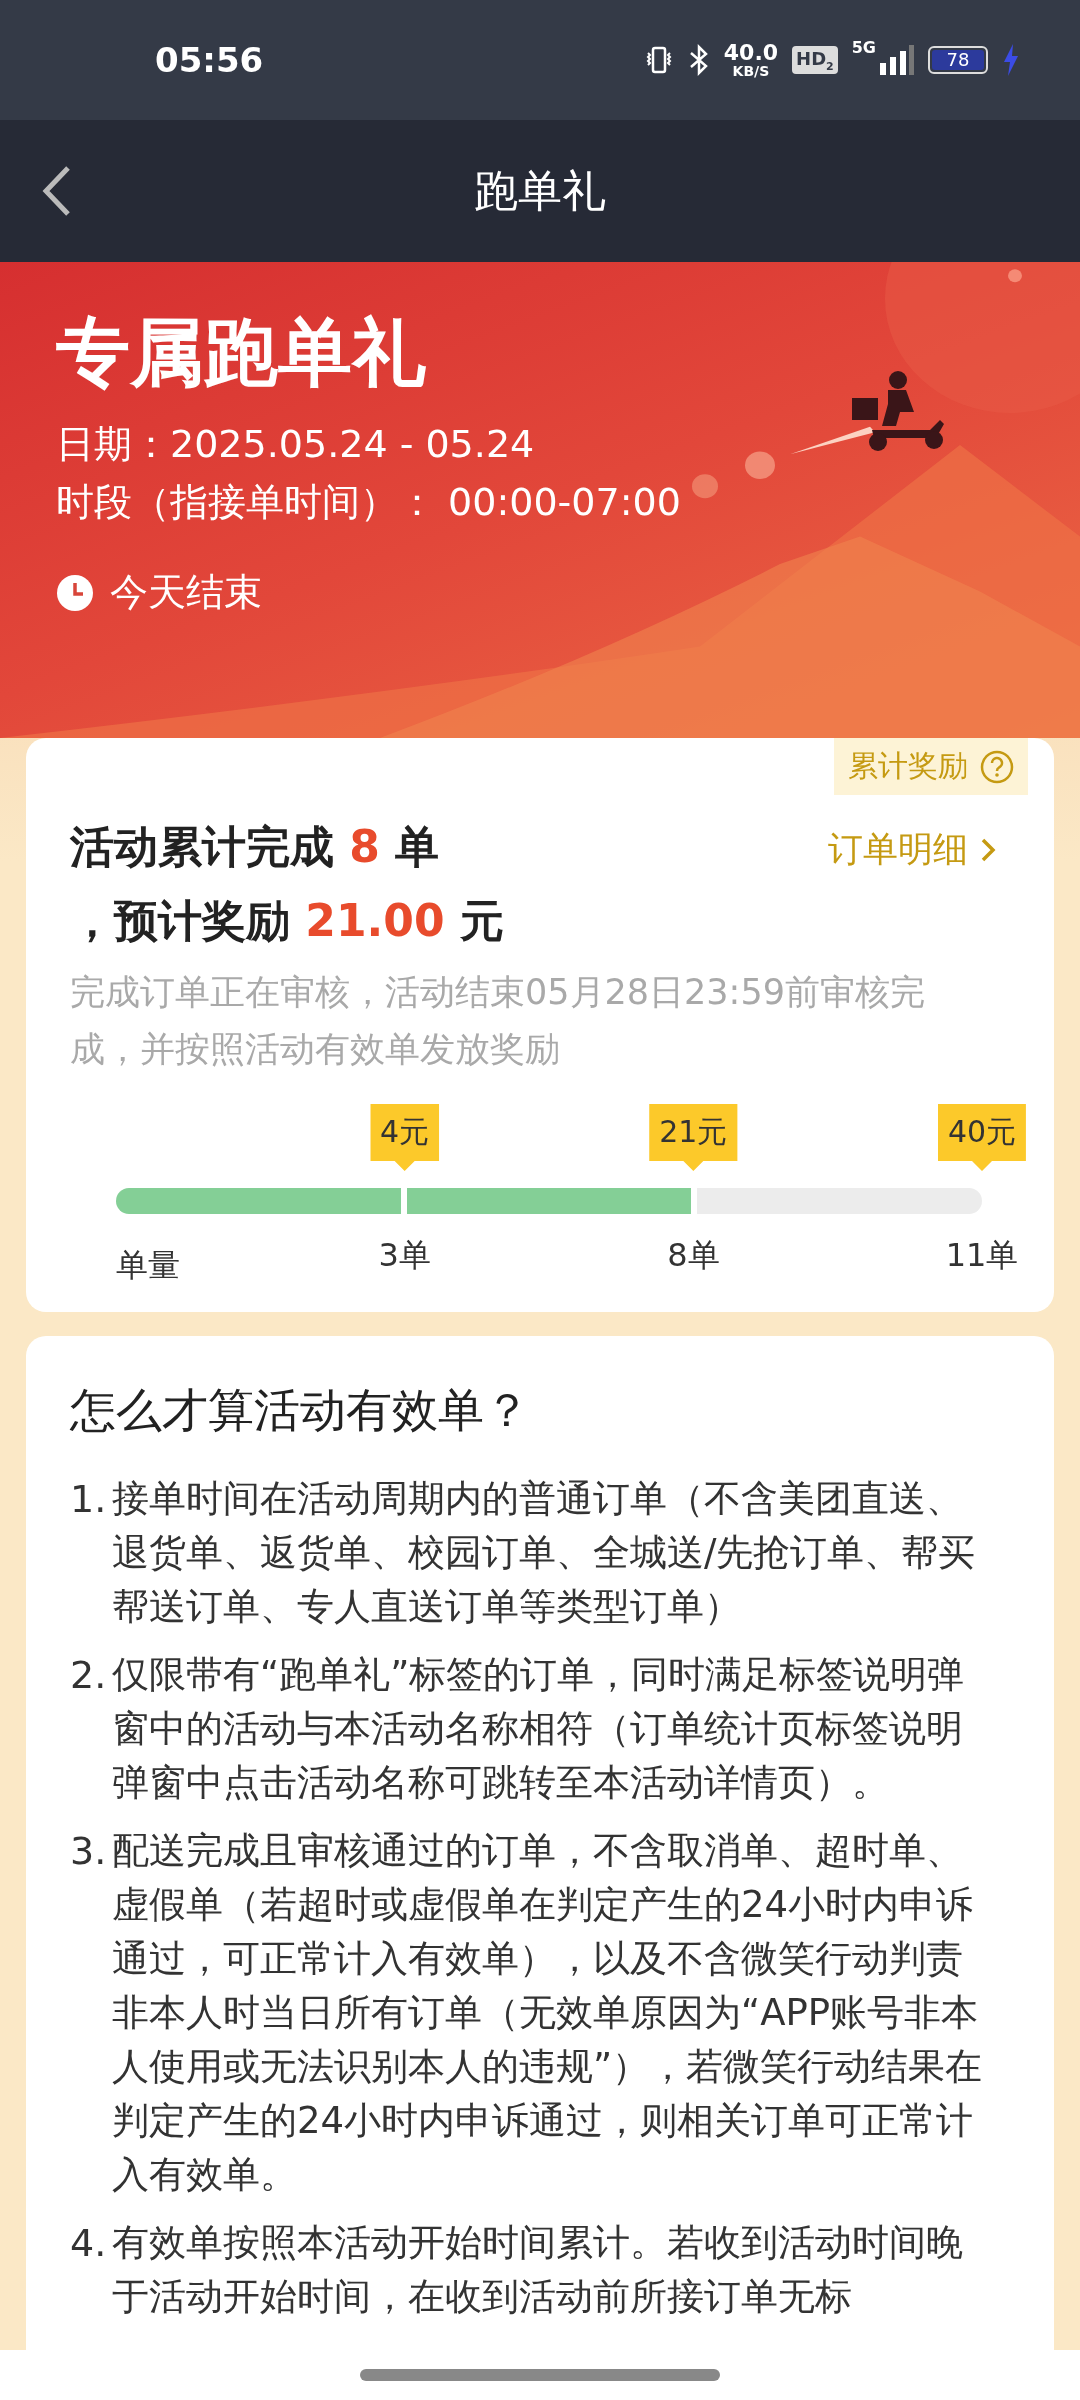 The width and height of the screenshot is (1080, 2400). Describe the element at coordinates (751, 60) in the screenshot. I see `network-speed: 40.0 KB/S` at that location.